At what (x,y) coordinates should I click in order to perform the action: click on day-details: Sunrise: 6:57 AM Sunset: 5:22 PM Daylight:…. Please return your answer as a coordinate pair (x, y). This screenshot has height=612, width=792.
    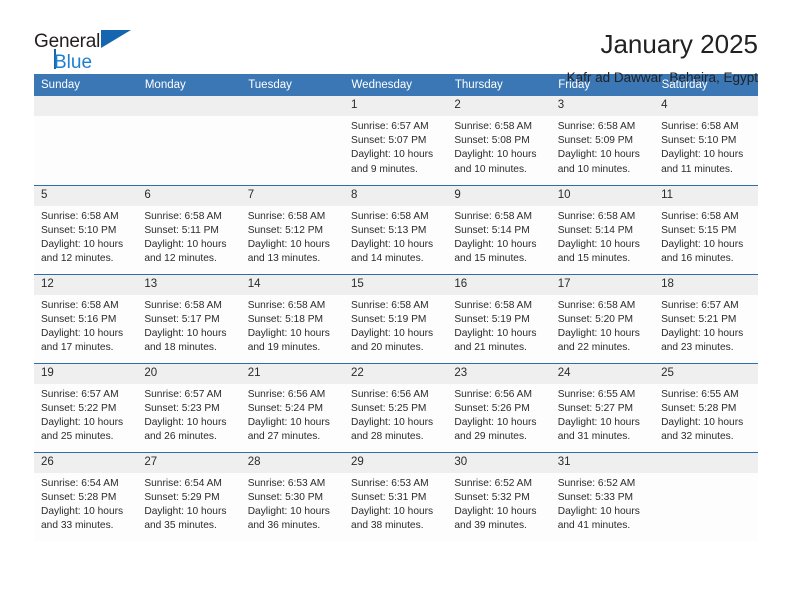
    Looking at the image, I should click on (85, 414).